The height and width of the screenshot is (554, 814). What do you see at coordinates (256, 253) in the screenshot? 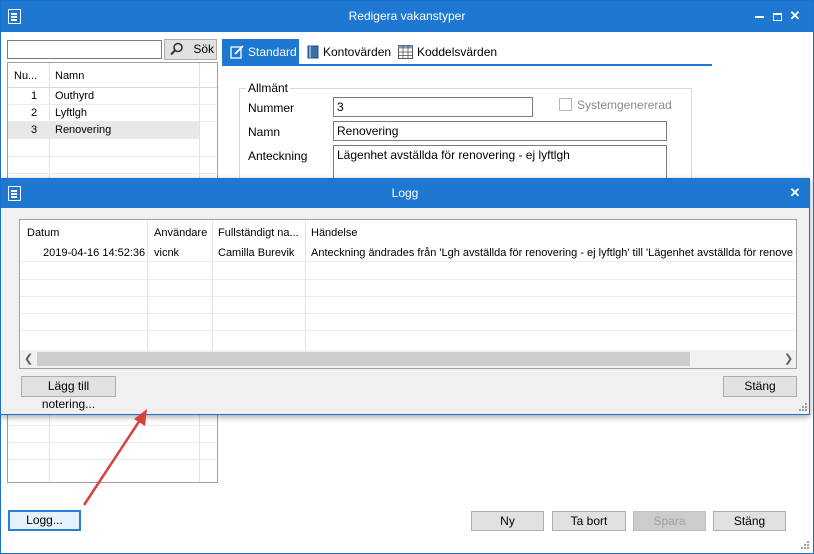
I see `log-cell-namn: Camilla Burevik` at bounding box center [256, 253].